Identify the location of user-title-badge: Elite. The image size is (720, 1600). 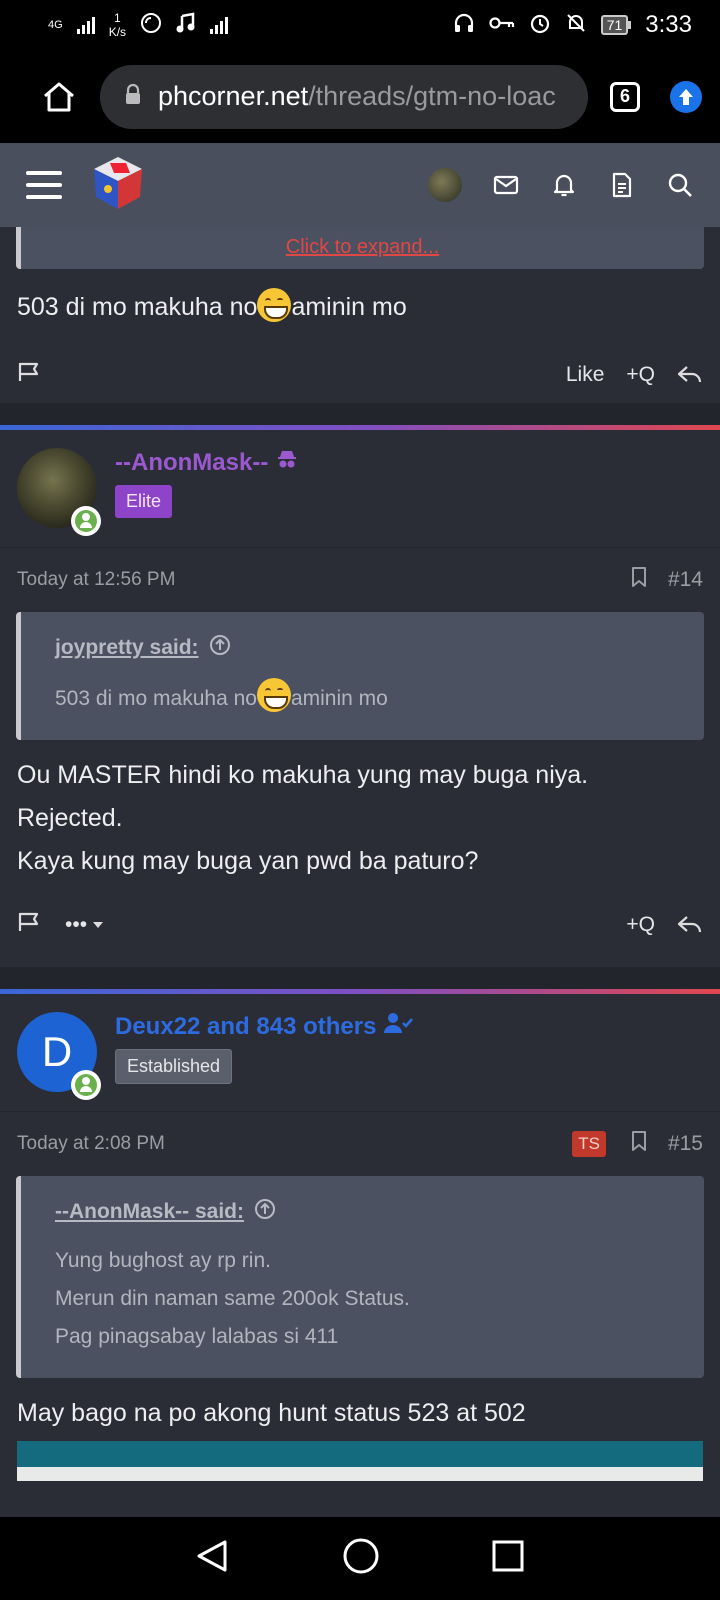
(144, 501).